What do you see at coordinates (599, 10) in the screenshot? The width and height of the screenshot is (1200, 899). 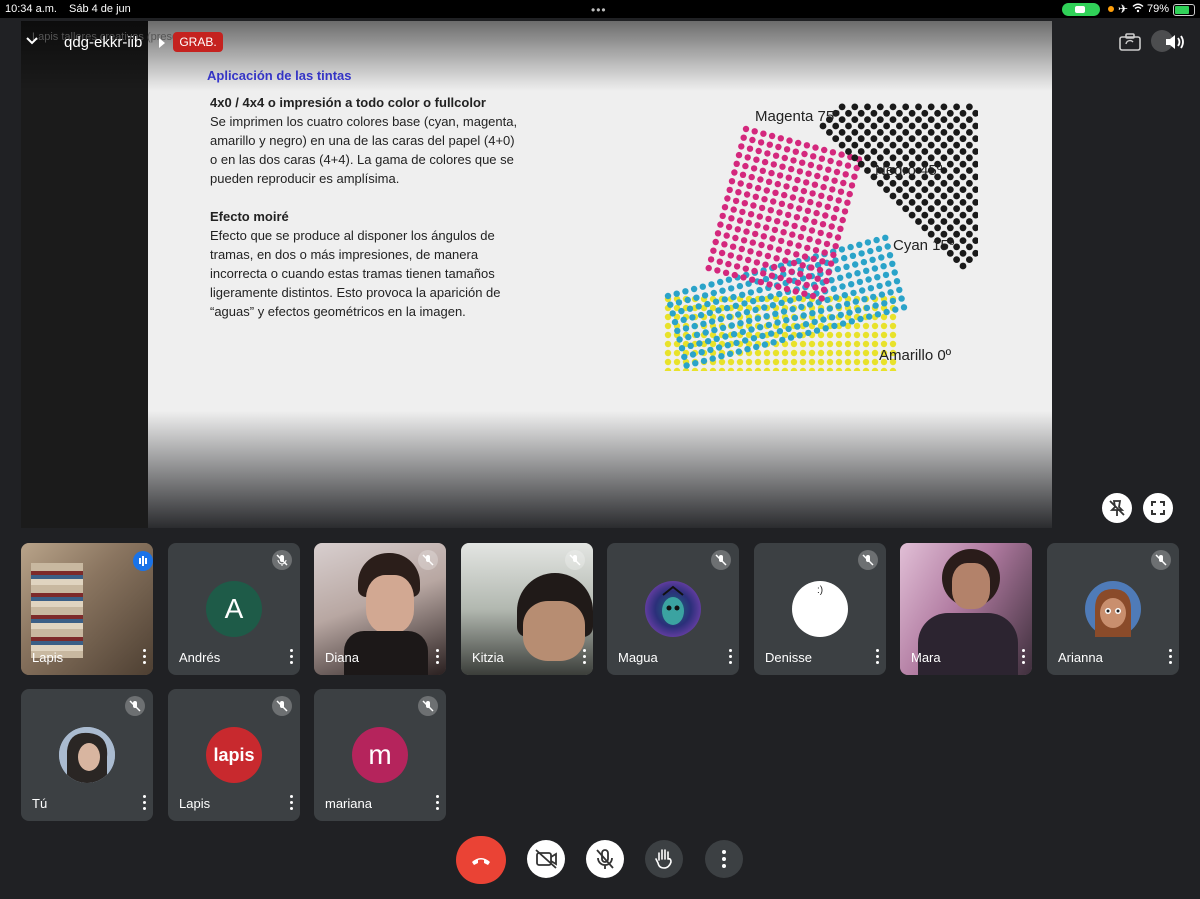 I see `multitasking-dots-icon: •••` at bounding box center [599, 10].